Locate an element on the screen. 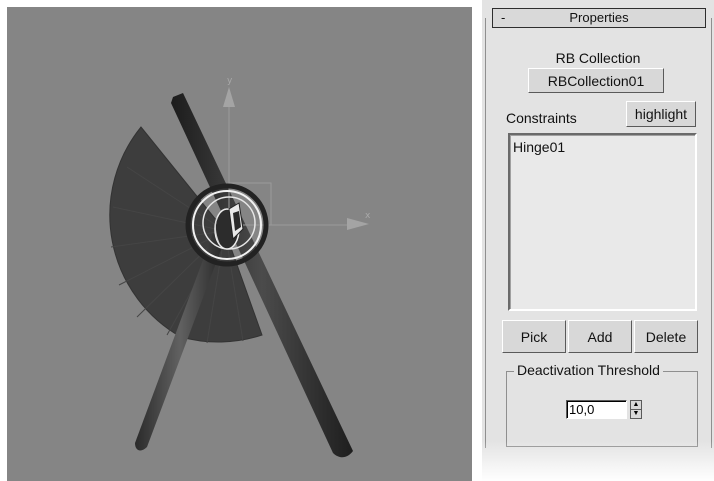 This screenshot has height=481, width=714. highlight-button: highlight is located at coordinates (661, 114).